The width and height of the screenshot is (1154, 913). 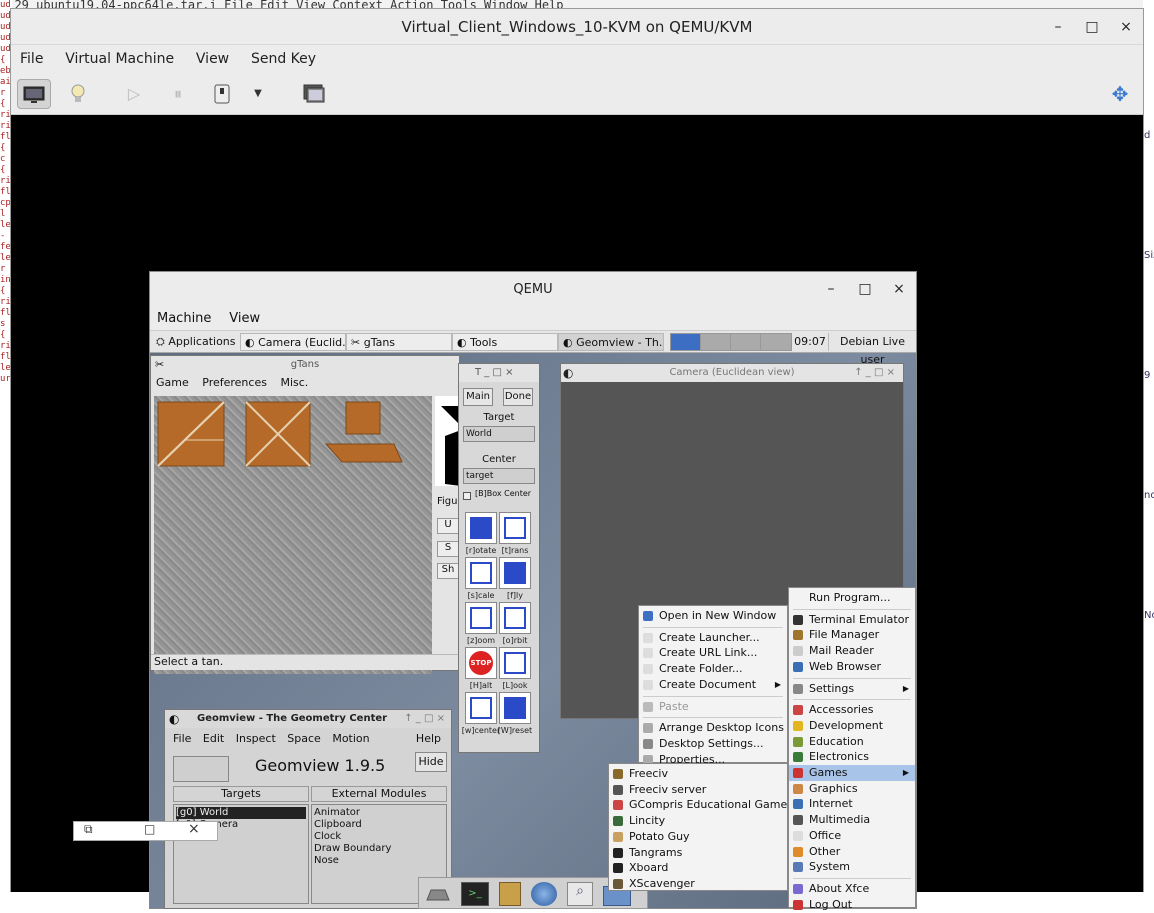 What do you see at coordinates (293, 441) in the screenshot?
I see `tangram-pieces` at bounding box center [293, 441].